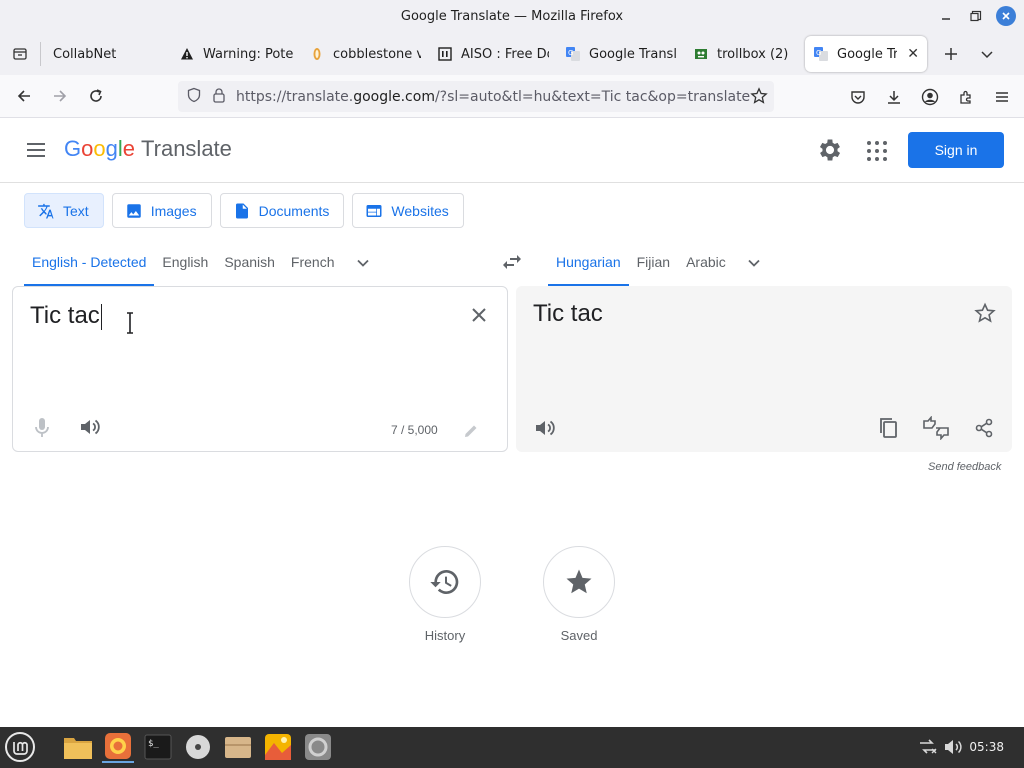 This screenshot has width=1024, height=768. Describe the element at coordinates (187, 54) in the screenshot. I see `warning-icon` at that location.